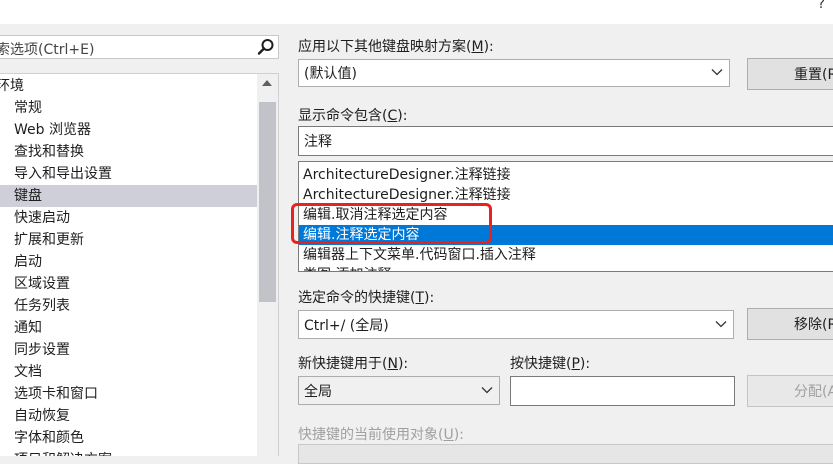 Image resolution: width=833 pixels, height=464 pixels. Describe the element at coordinates (128, 218) in the screenshot. I see `tree-item: 快速启动` at that location.